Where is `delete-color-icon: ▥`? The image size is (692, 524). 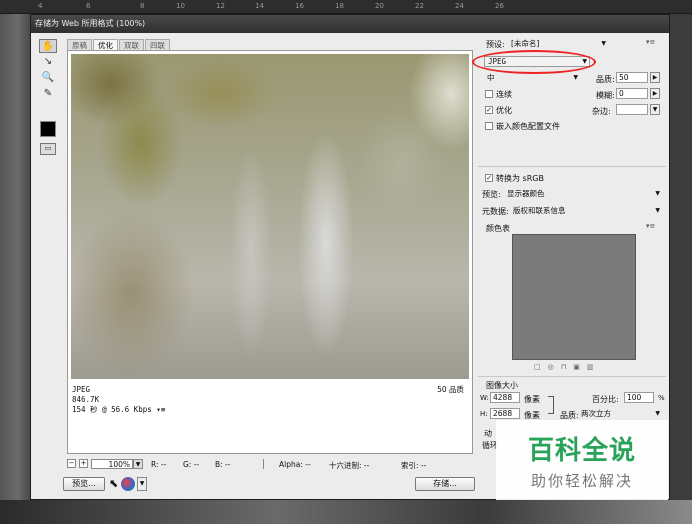 delete-color-icon: ▥ is located at coordinates (594, 367).